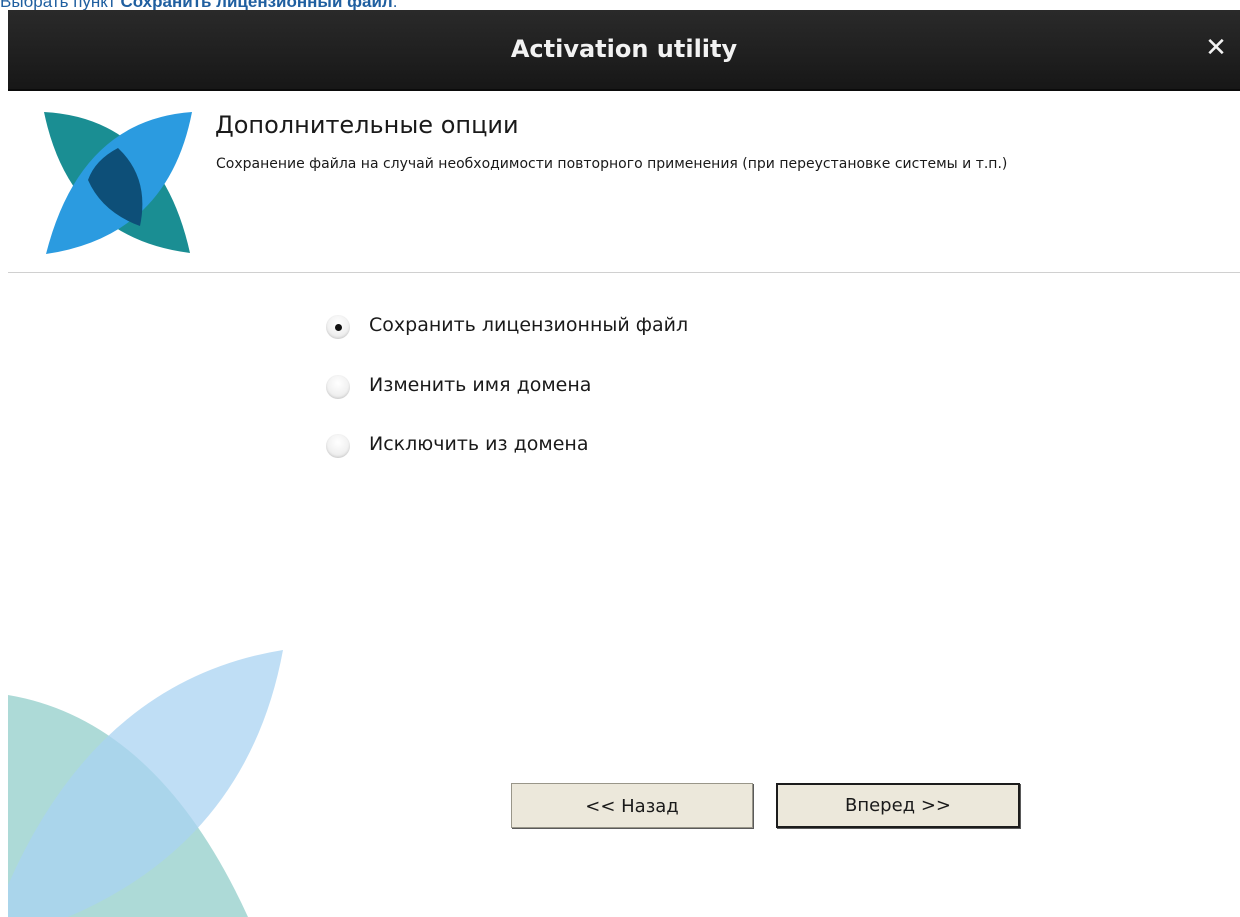  I want to click on page-title: Дополнительные опции, so click(367, 125).